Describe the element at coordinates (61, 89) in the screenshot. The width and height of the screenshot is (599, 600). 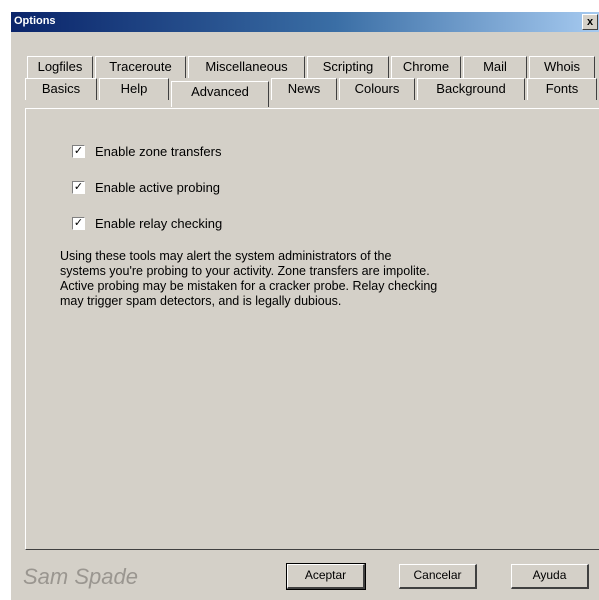
I see `tab-basics: Basics` at that location.